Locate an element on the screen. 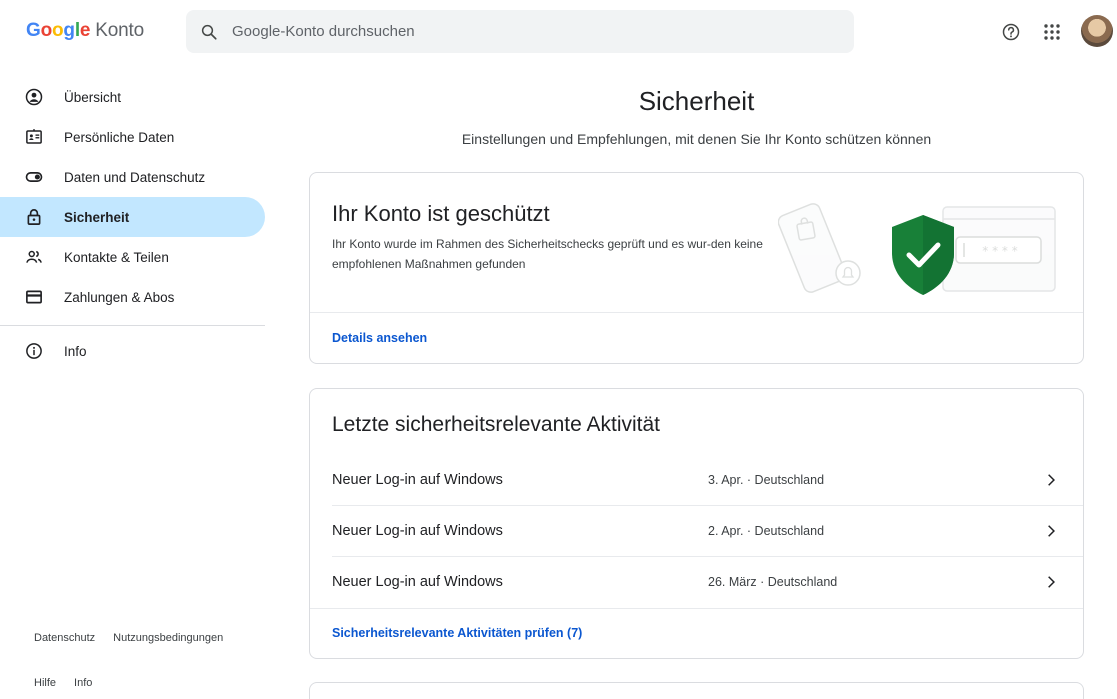 The width and height of the screenshot is (1117, 699). app-header: Google Konto Google-Konto durchsuchen is located at coordinates (558, 32).